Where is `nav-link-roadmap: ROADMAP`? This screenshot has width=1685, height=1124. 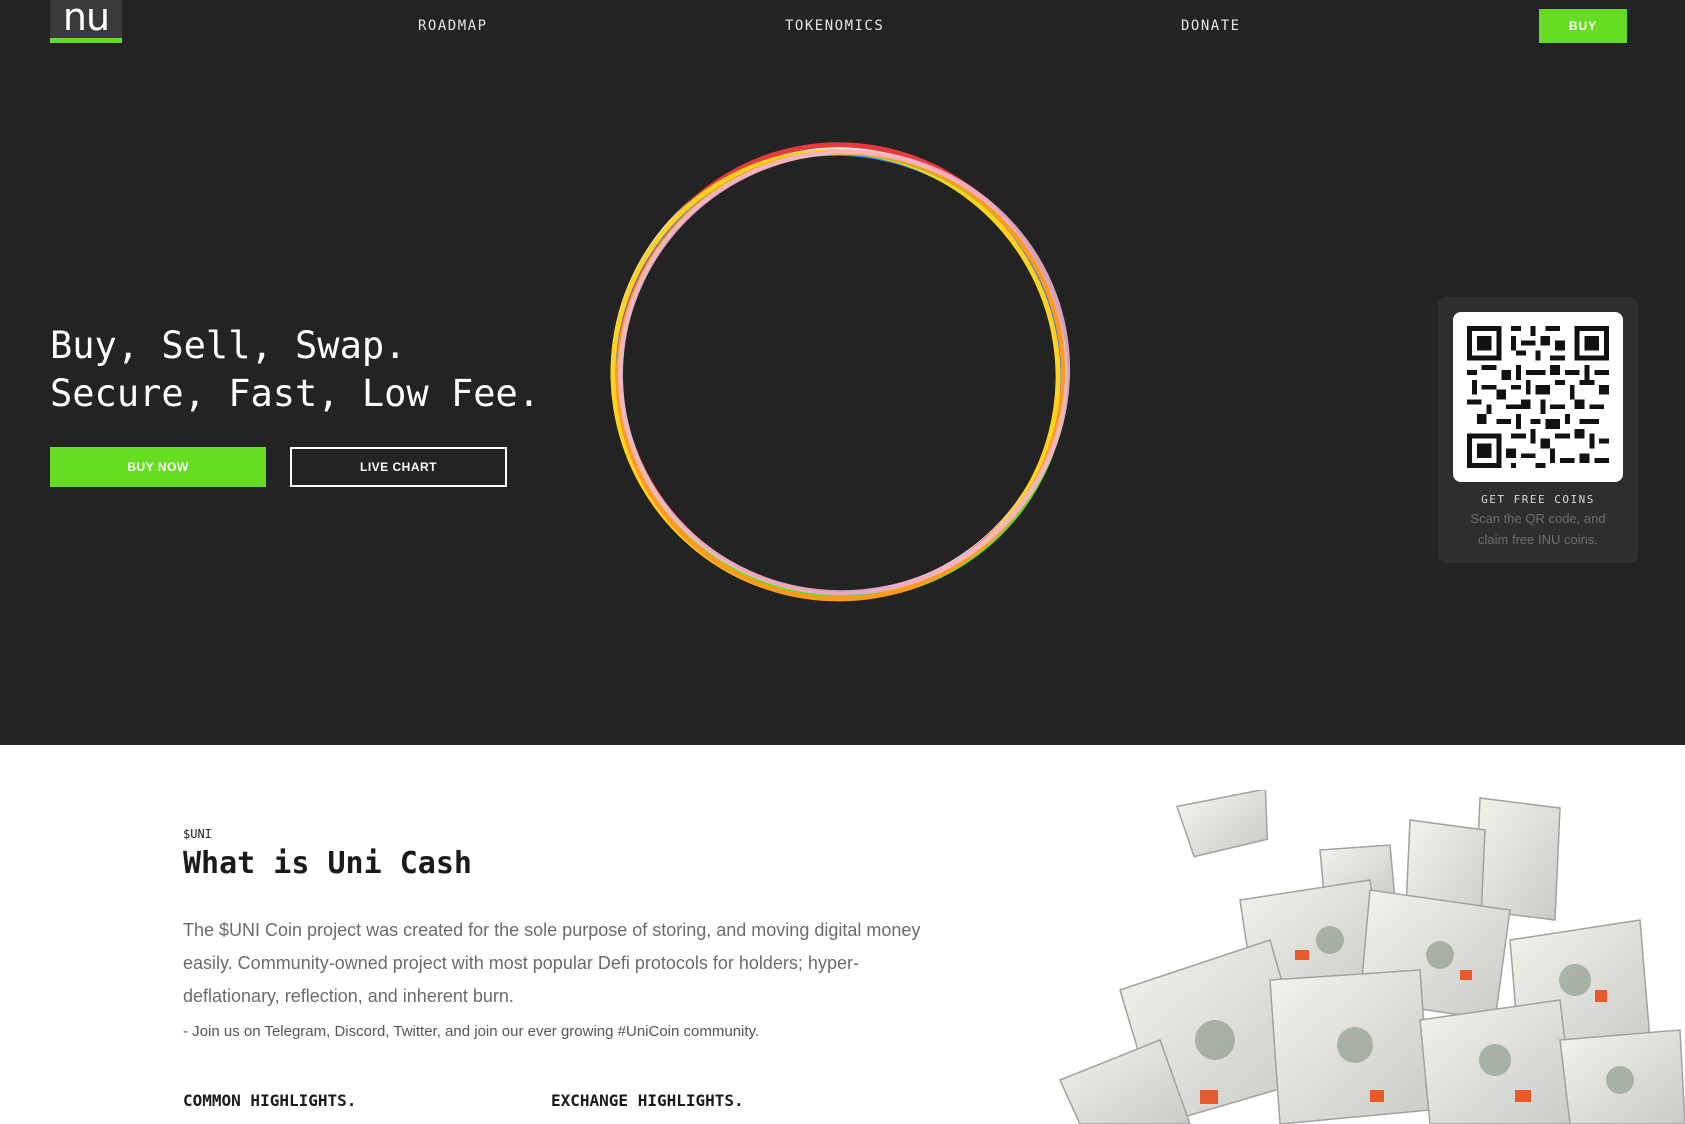
nav-link-roadmap: ROADMAP is located at coordinates (453, 26).